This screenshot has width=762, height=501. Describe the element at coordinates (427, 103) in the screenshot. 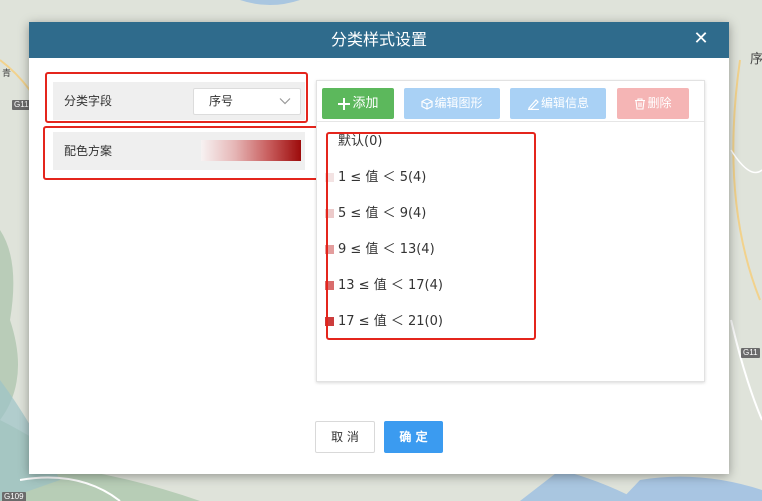

I see `cube-icon` at that location.